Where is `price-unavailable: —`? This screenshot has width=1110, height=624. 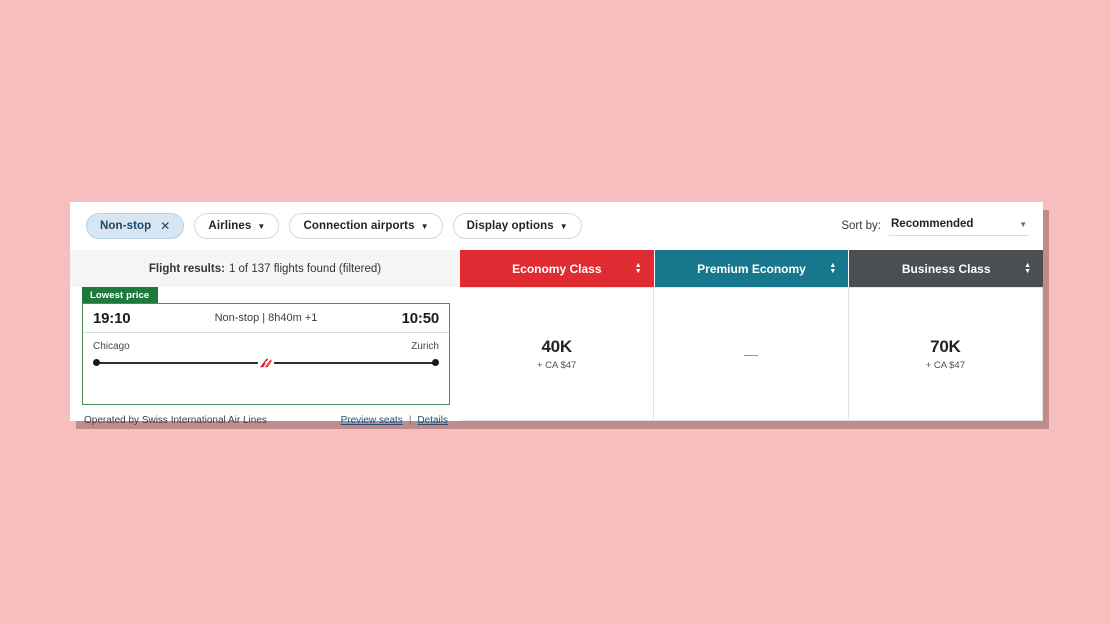 price-unavailable: — is located at coordinates (750, 354).